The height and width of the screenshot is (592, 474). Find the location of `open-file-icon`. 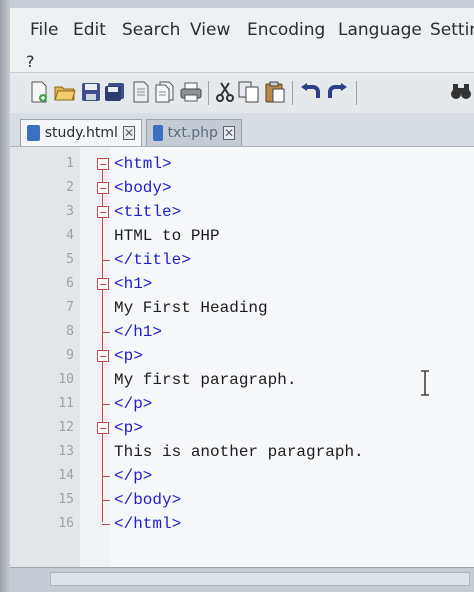

open-file-icon is located at coordinates (65, 92).